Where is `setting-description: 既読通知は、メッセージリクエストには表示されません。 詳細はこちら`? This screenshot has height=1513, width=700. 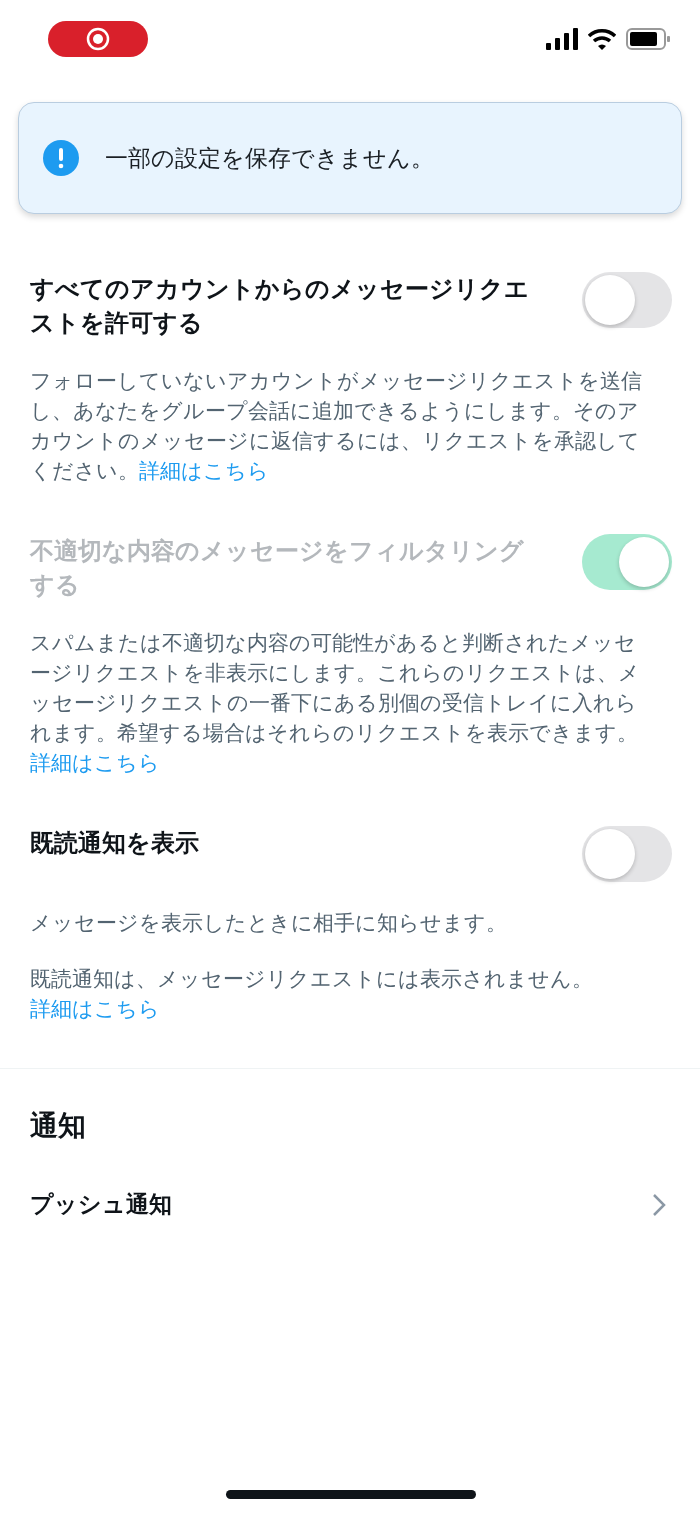
setting-description: 既読通知は、メッセージリクエストには表示されません。 詳細はこちら is located at coordinates (312, 994).